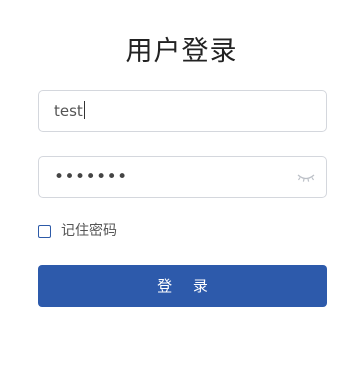 This screenshot has width=363, height=372. I want to click on username-field: test, so click(182, 111).